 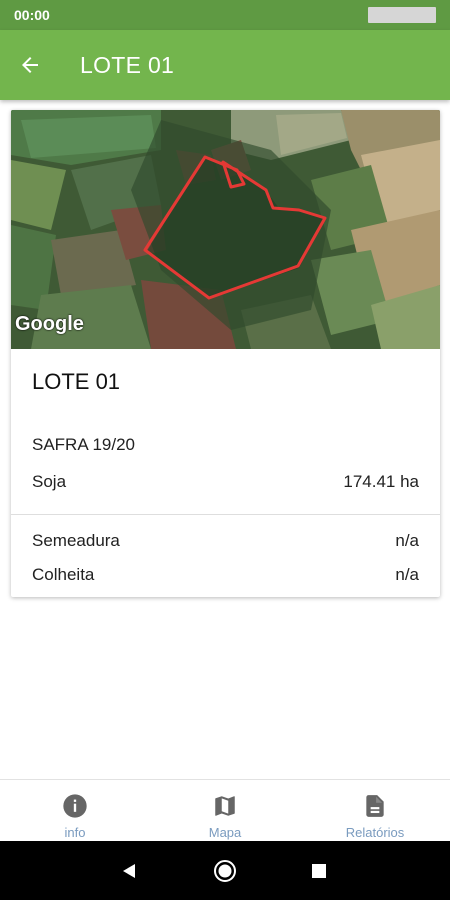 What do you see at coordinates (76, 540) in the screenshot?
I see `sowing-label: Semeadura` at bounding box center [76, 540].